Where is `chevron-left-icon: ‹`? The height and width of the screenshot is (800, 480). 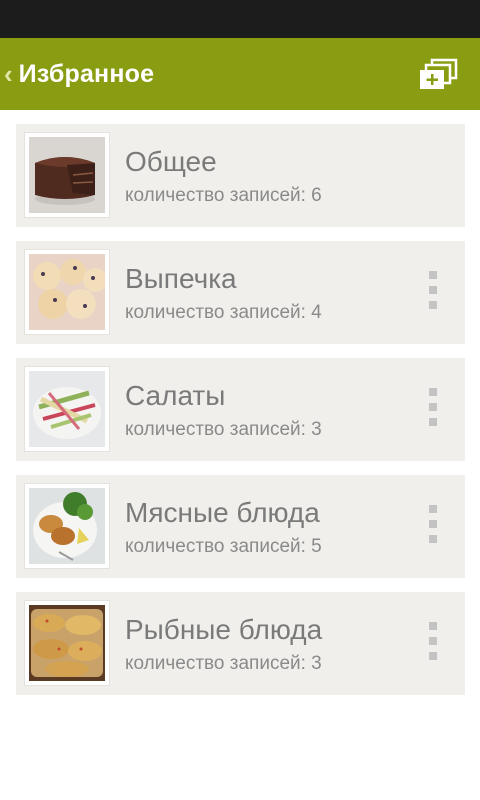 chevron-left-icon: ‹ is located at coordinates (8, 74).